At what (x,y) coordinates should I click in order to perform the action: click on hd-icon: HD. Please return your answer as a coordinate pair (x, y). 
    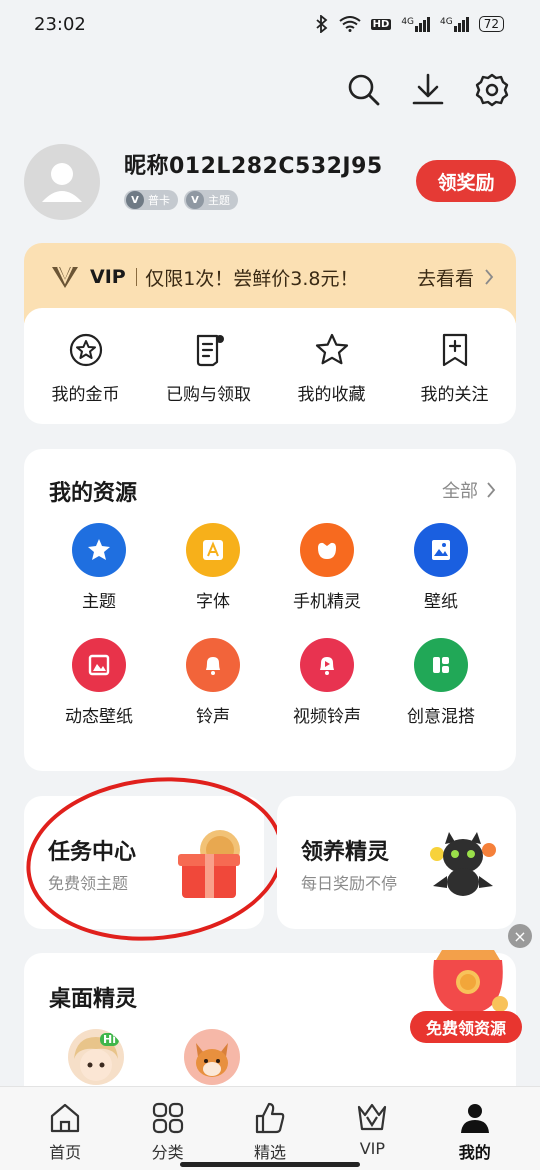
    Looking at the image, I should click on (381, 24).